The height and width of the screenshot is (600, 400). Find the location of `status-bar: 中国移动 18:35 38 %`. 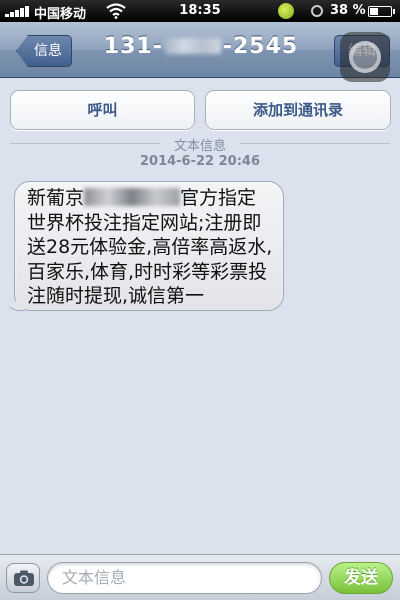

status-bar: 中国移动 18:35 38 % is located at coordinates (200, 11).